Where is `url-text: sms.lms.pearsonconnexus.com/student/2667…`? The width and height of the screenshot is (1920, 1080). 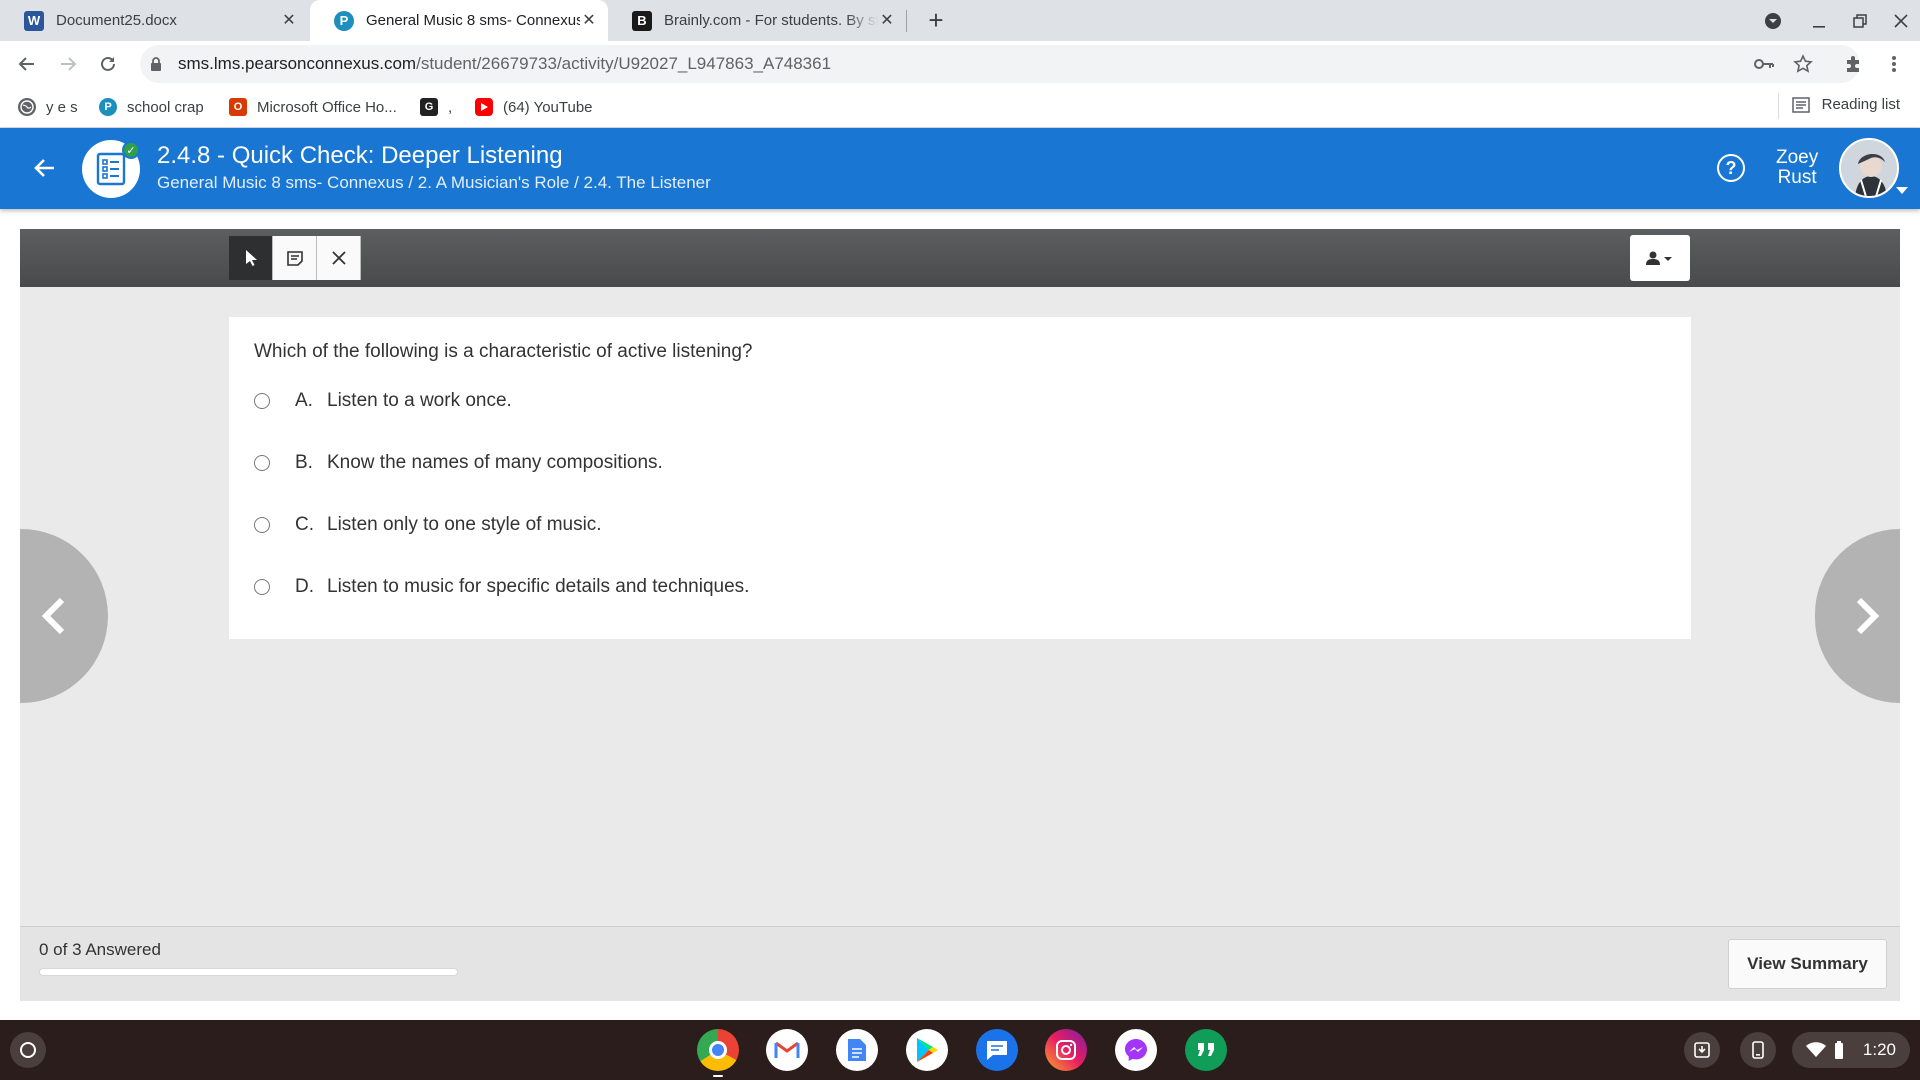 url-text: sms.lms.pearsonconnexus.com/student/2667… is located at coordinates (505, 63).